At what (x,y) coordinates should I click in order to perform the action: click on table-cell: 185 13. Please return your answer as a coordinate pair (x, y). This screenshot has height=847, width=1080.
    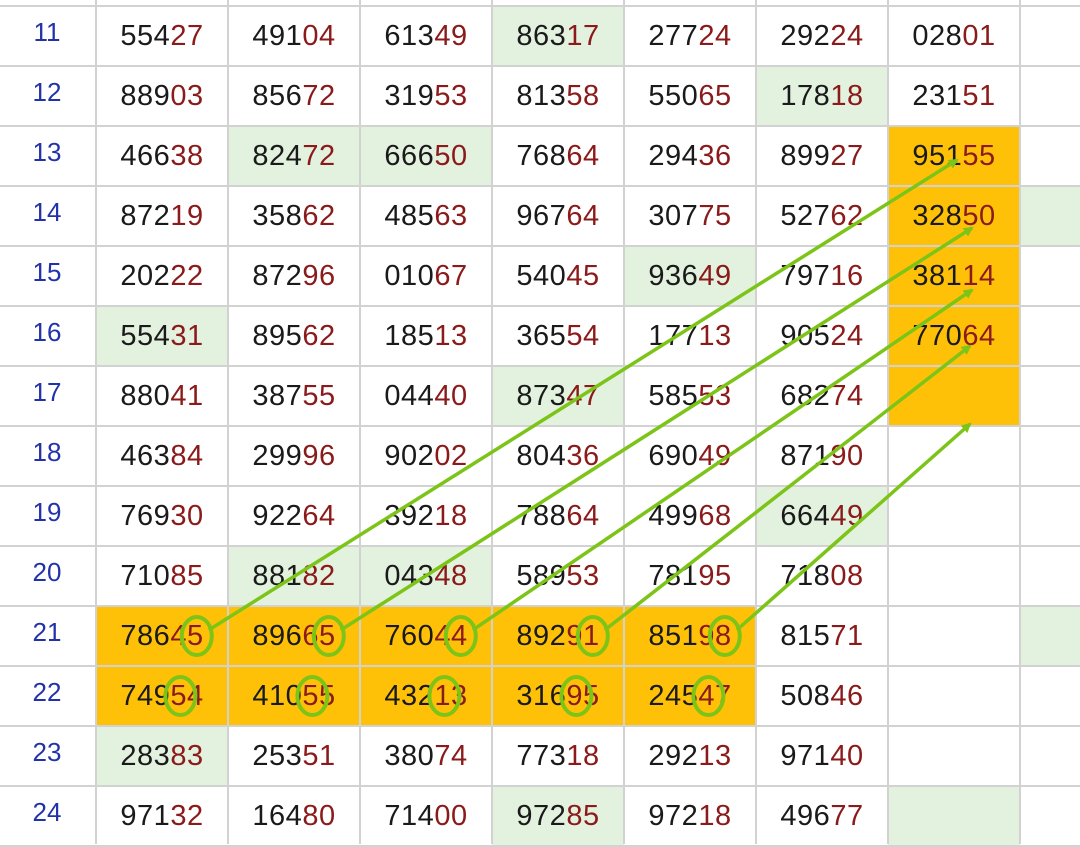
    Looking at the image, I should click on (426, 335).